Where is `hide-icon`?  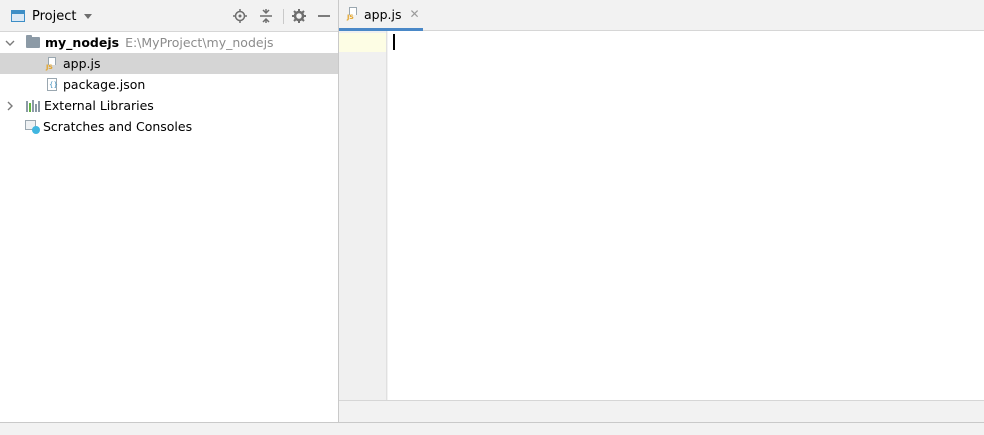 hide-icon is located at coordinates (324, 16).